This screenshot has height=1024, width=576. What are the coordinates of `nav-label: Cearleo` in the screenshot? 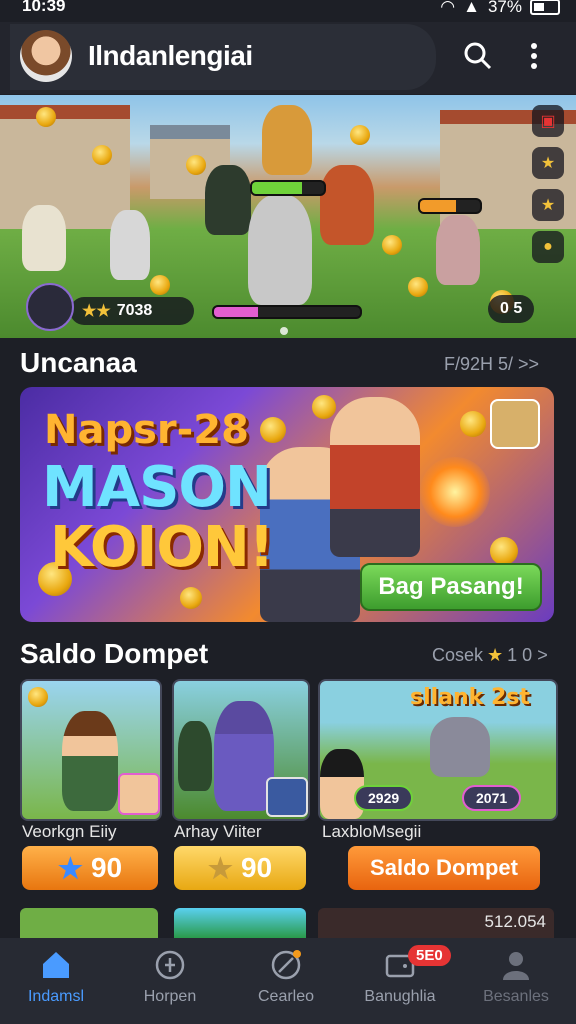 It's located at (286, 996).